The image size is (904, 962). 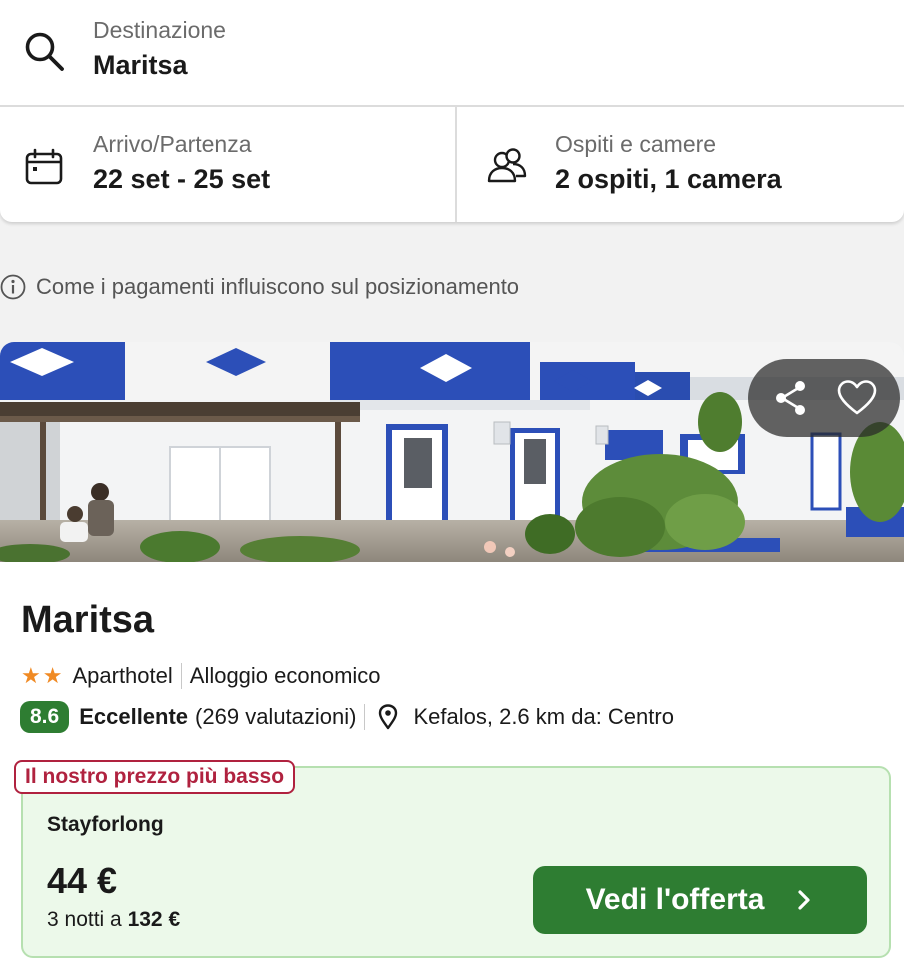 I want to click on dates-value: 22 set - 25 set, so click(x=182, y=179).